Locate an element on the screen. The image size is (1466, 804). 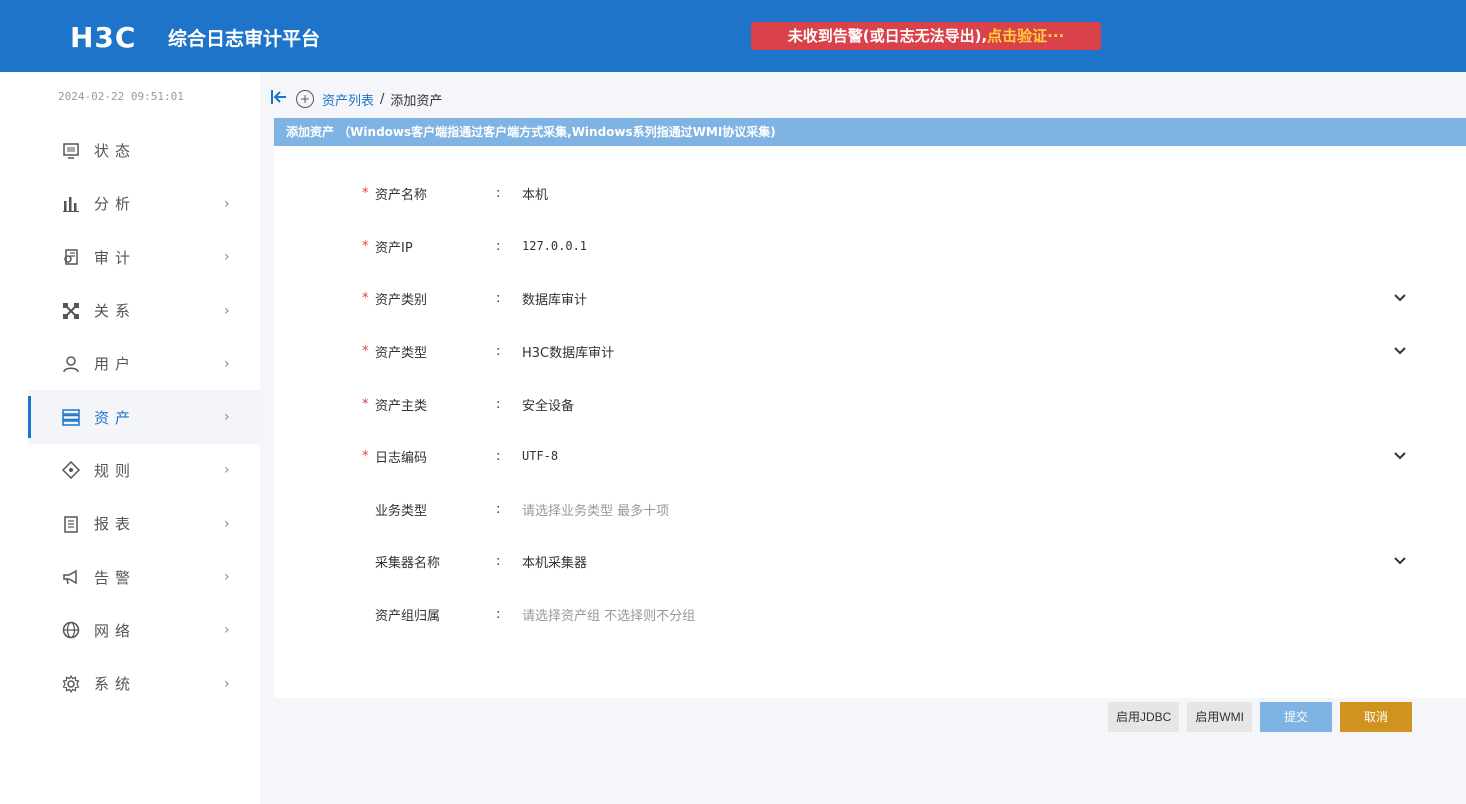
sidebar-item-analysis: 分析 › is located at coordinates (144, 203).